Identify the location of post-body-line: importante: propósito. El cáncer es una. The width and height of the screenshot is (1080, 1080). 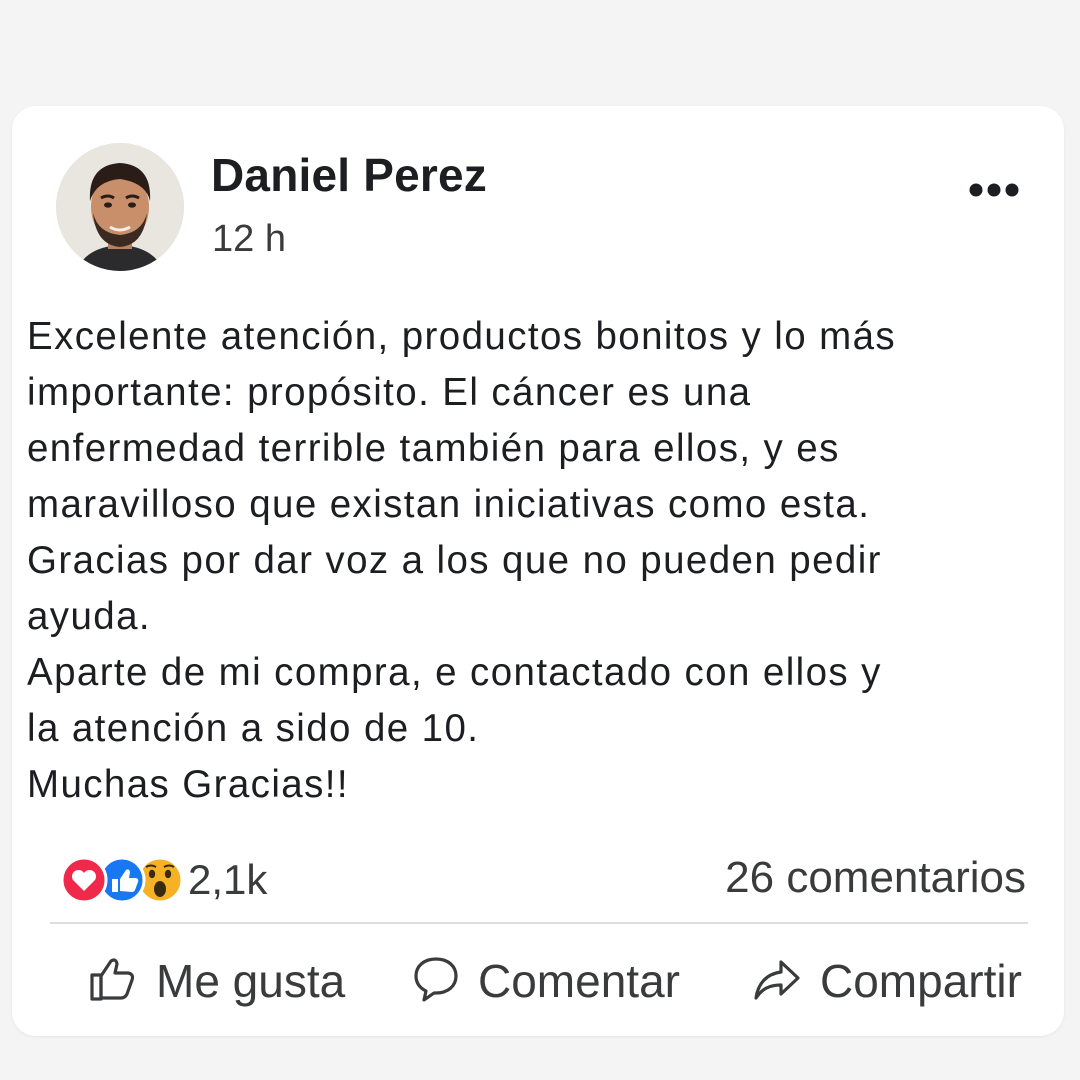
(389, 392).